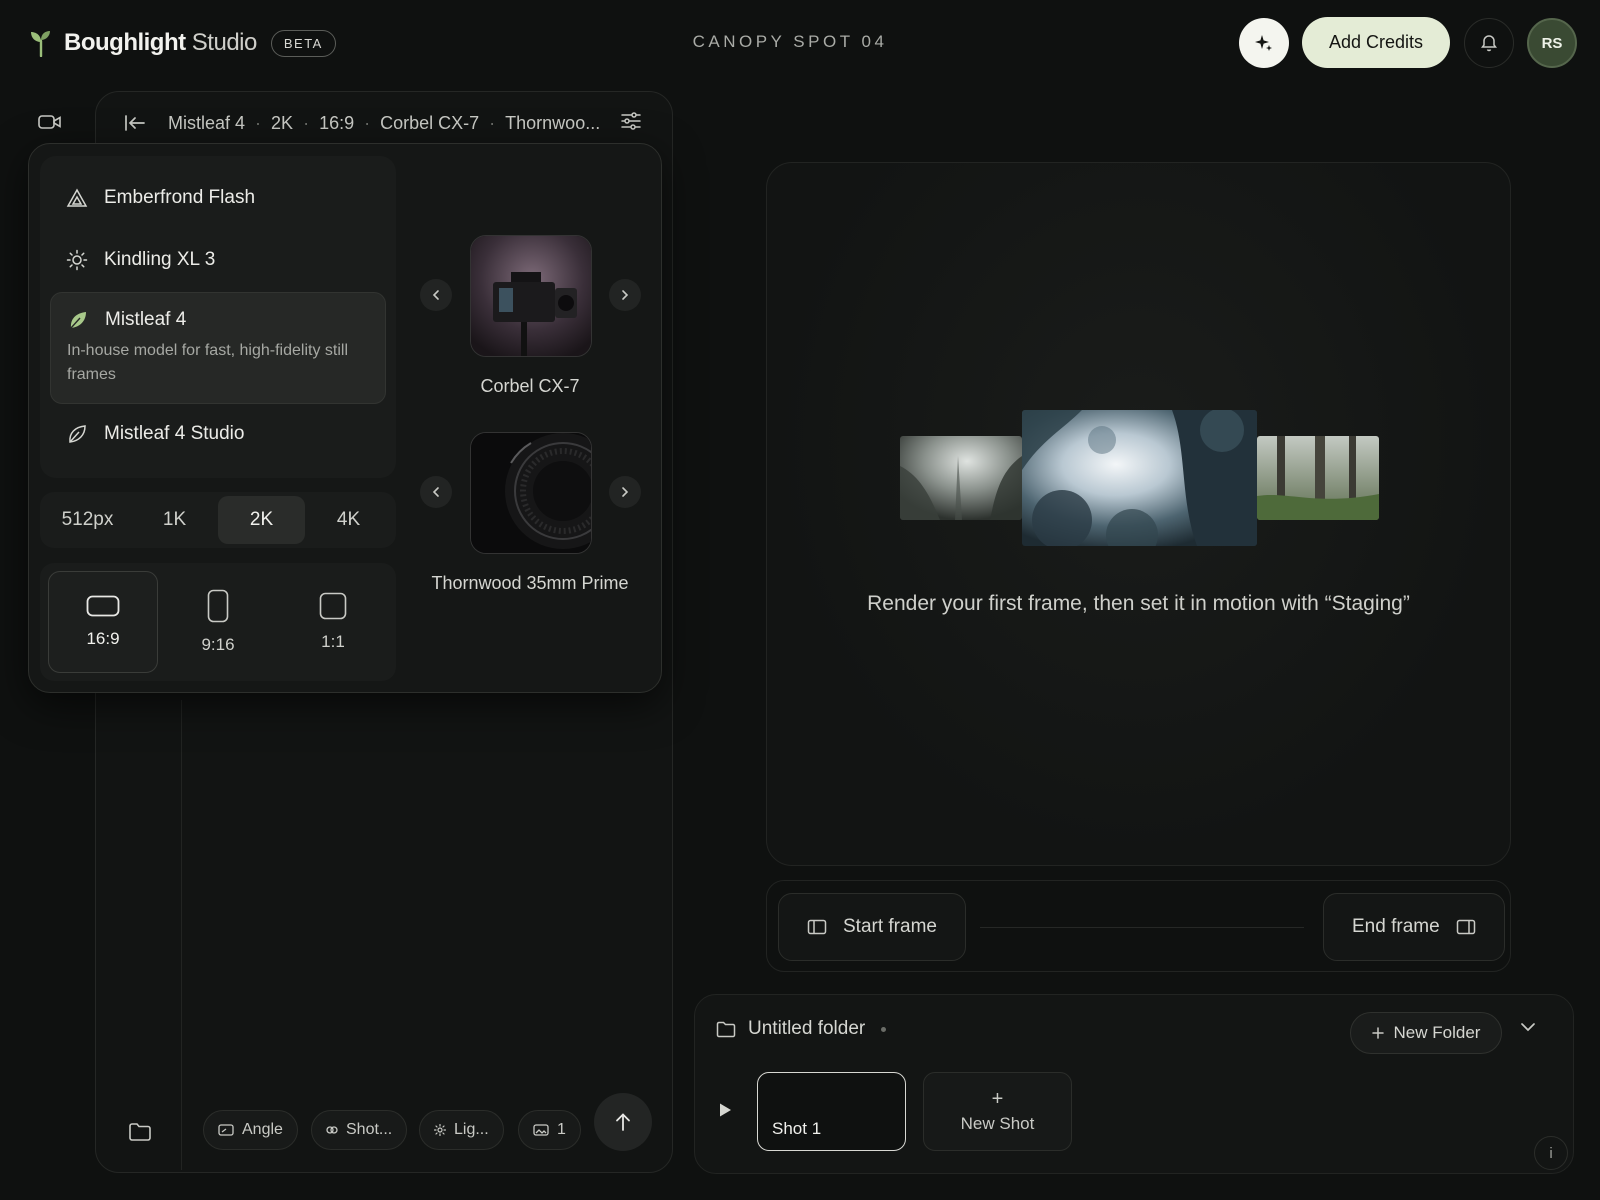  Describe the element at coordinates (135, 123) in the screenshot. I see `collapse-panel-icon` at that location.